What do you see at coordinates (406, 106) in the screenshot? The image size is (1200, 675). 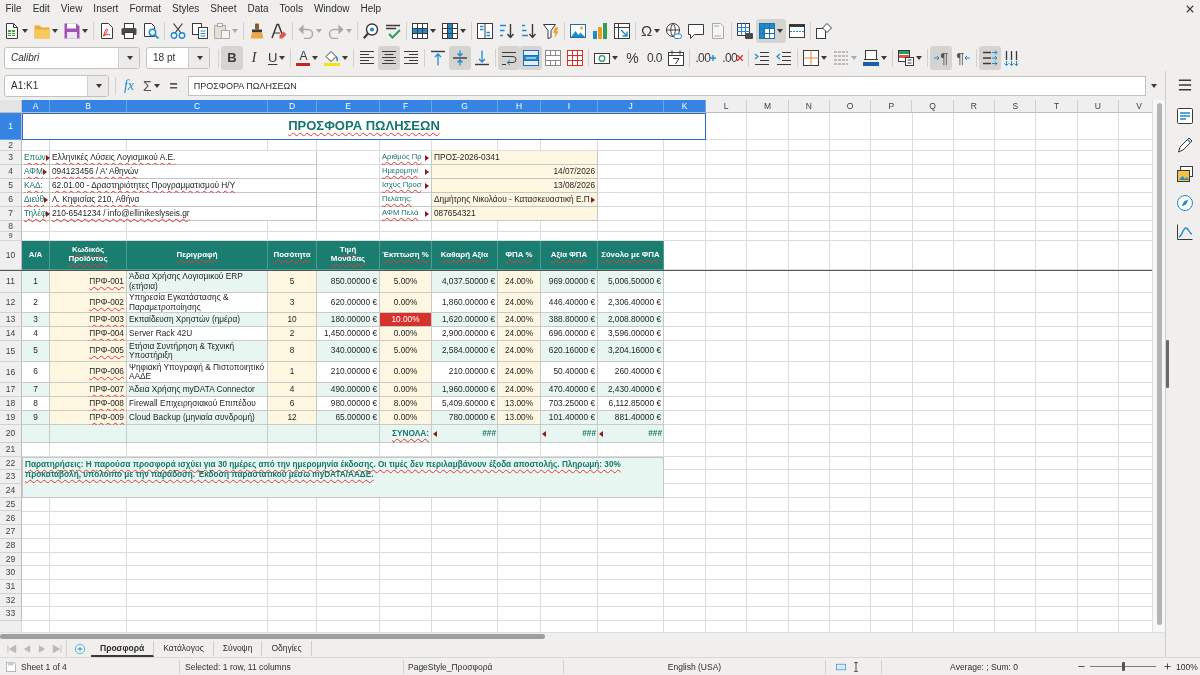 I see `column-header: F` at bounding box center [406, 106].